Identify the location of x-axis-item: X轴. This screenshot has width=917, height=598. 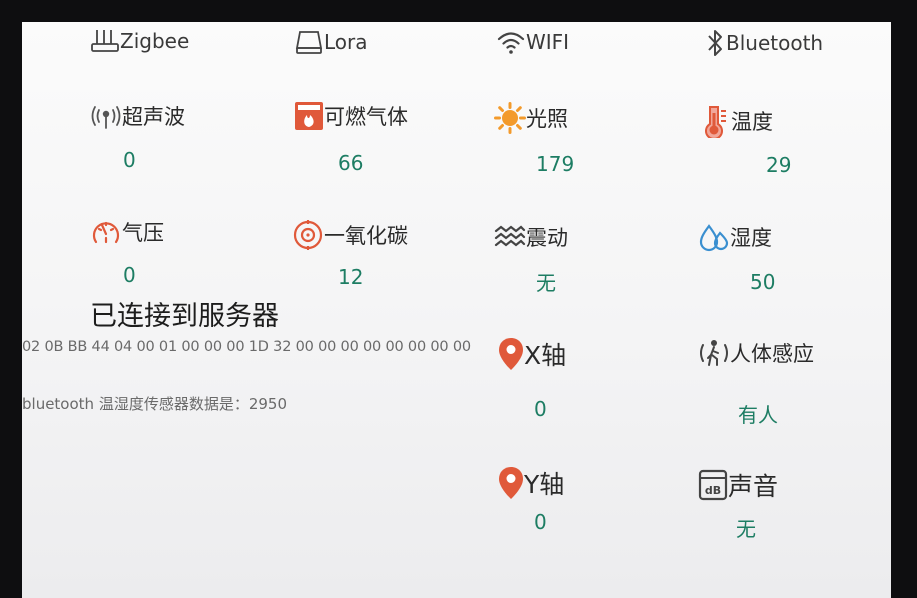
(532, 354).